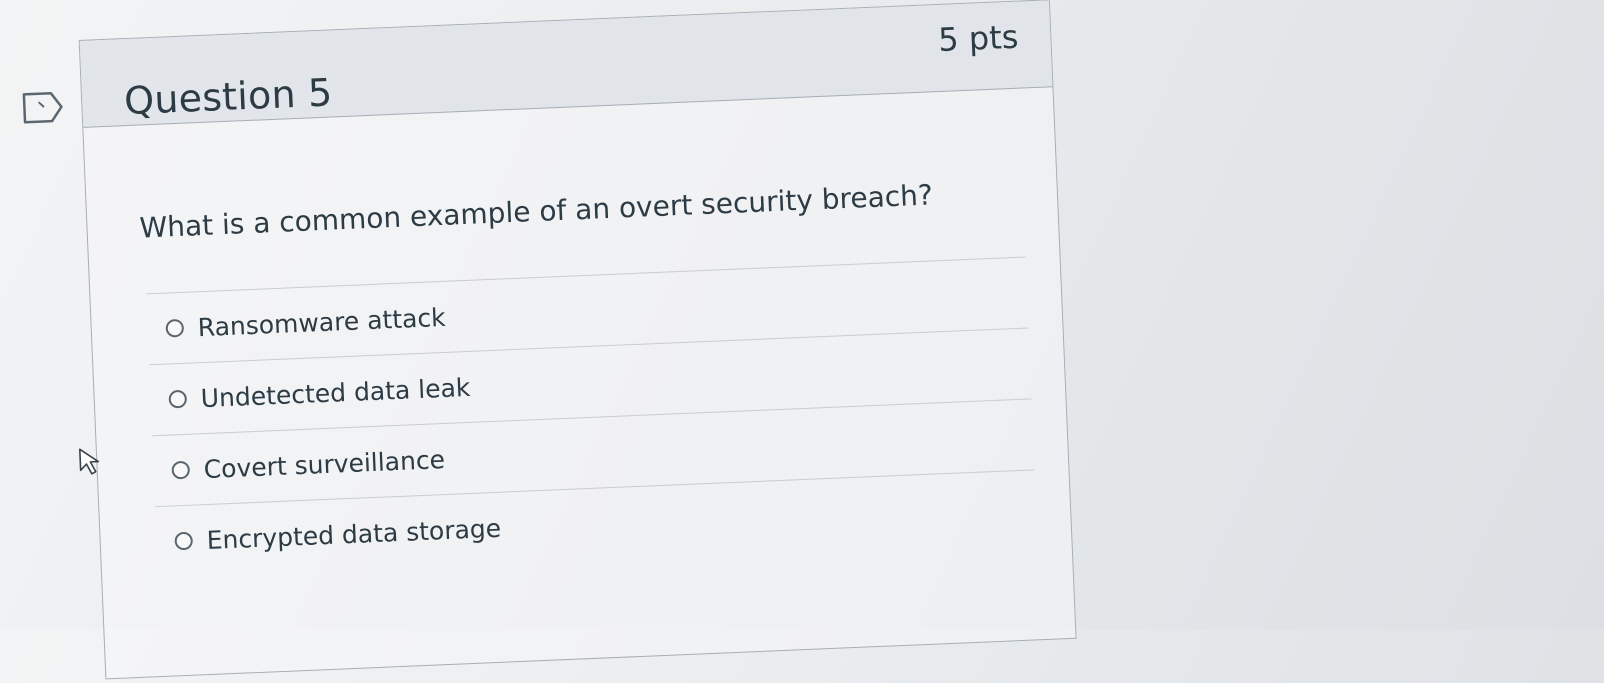 The height and width of the screenshot is (683, 1604). I want to click on answer-label: Covert surveillance, so click(324, 464).